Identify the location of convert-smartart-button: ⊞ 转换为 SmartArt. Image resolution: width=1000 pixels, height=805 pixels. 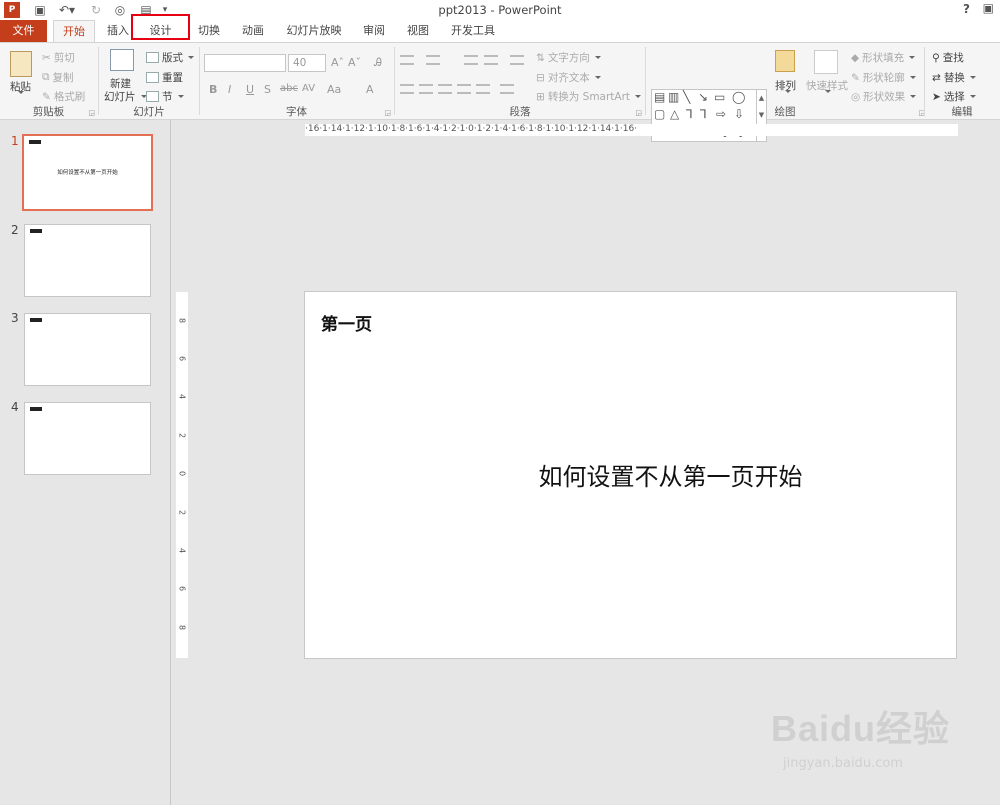
(589, 96).